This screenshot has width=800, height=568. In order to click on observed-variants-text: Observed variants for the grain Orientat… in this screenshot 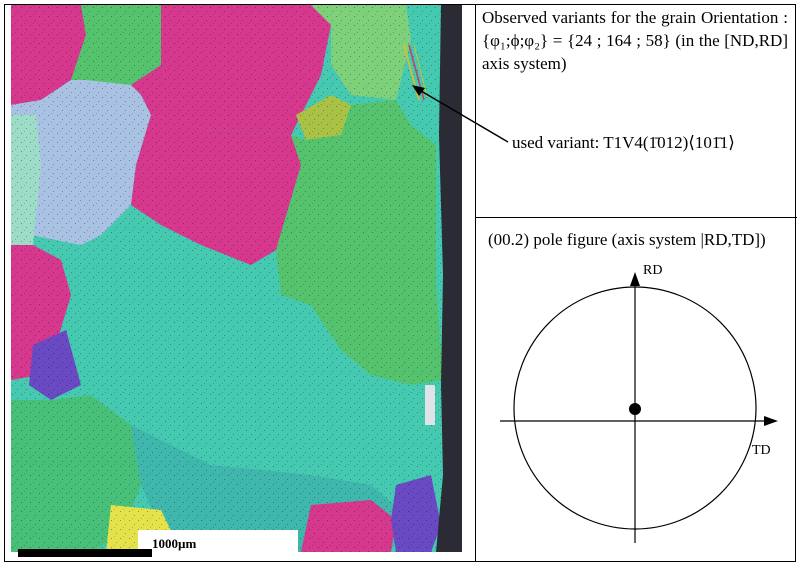, I will do `click(635, 40)`.